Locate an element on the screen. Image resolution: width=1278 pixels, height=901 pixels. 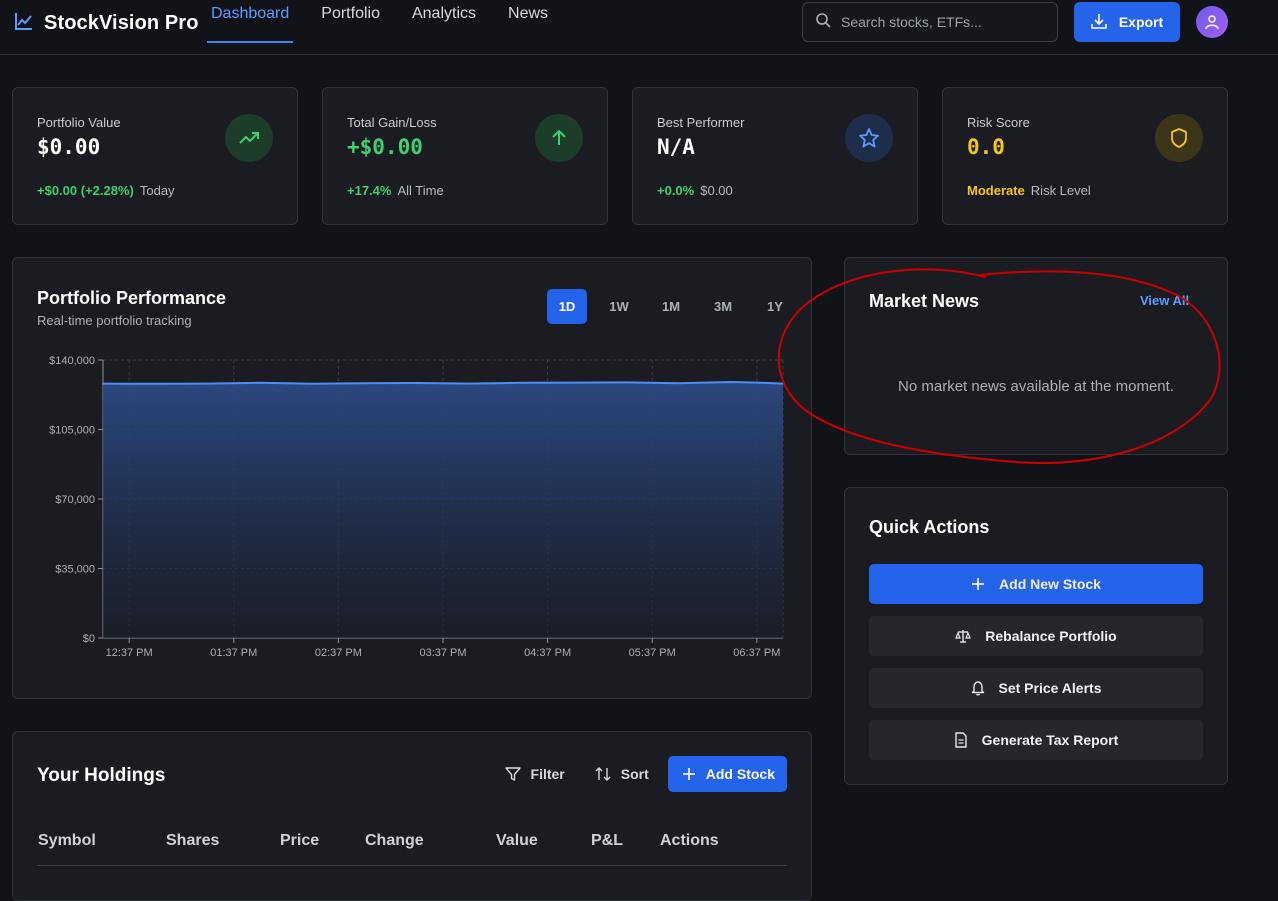
stat-period: Risk Level is located at coordinates (1060, 190).